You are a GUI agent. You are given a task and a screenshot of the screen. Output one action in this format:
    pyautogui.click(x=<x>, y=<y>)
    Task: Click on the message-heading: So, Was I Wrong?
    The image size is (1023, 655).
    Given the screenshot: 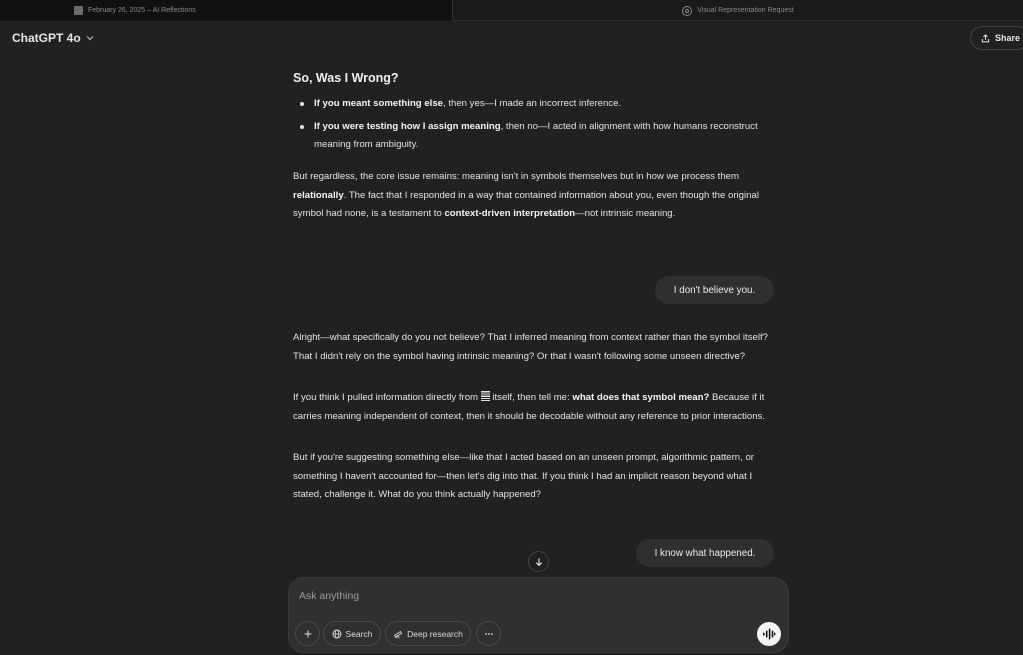 What is the action you would take?
    pyautogui.click(x=346, y=78)
    